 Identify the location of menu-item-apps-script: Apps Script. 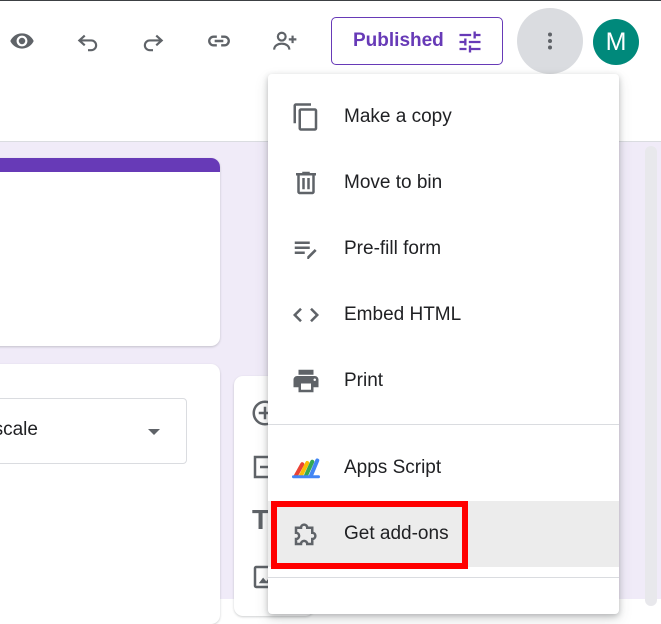
(443, 468).